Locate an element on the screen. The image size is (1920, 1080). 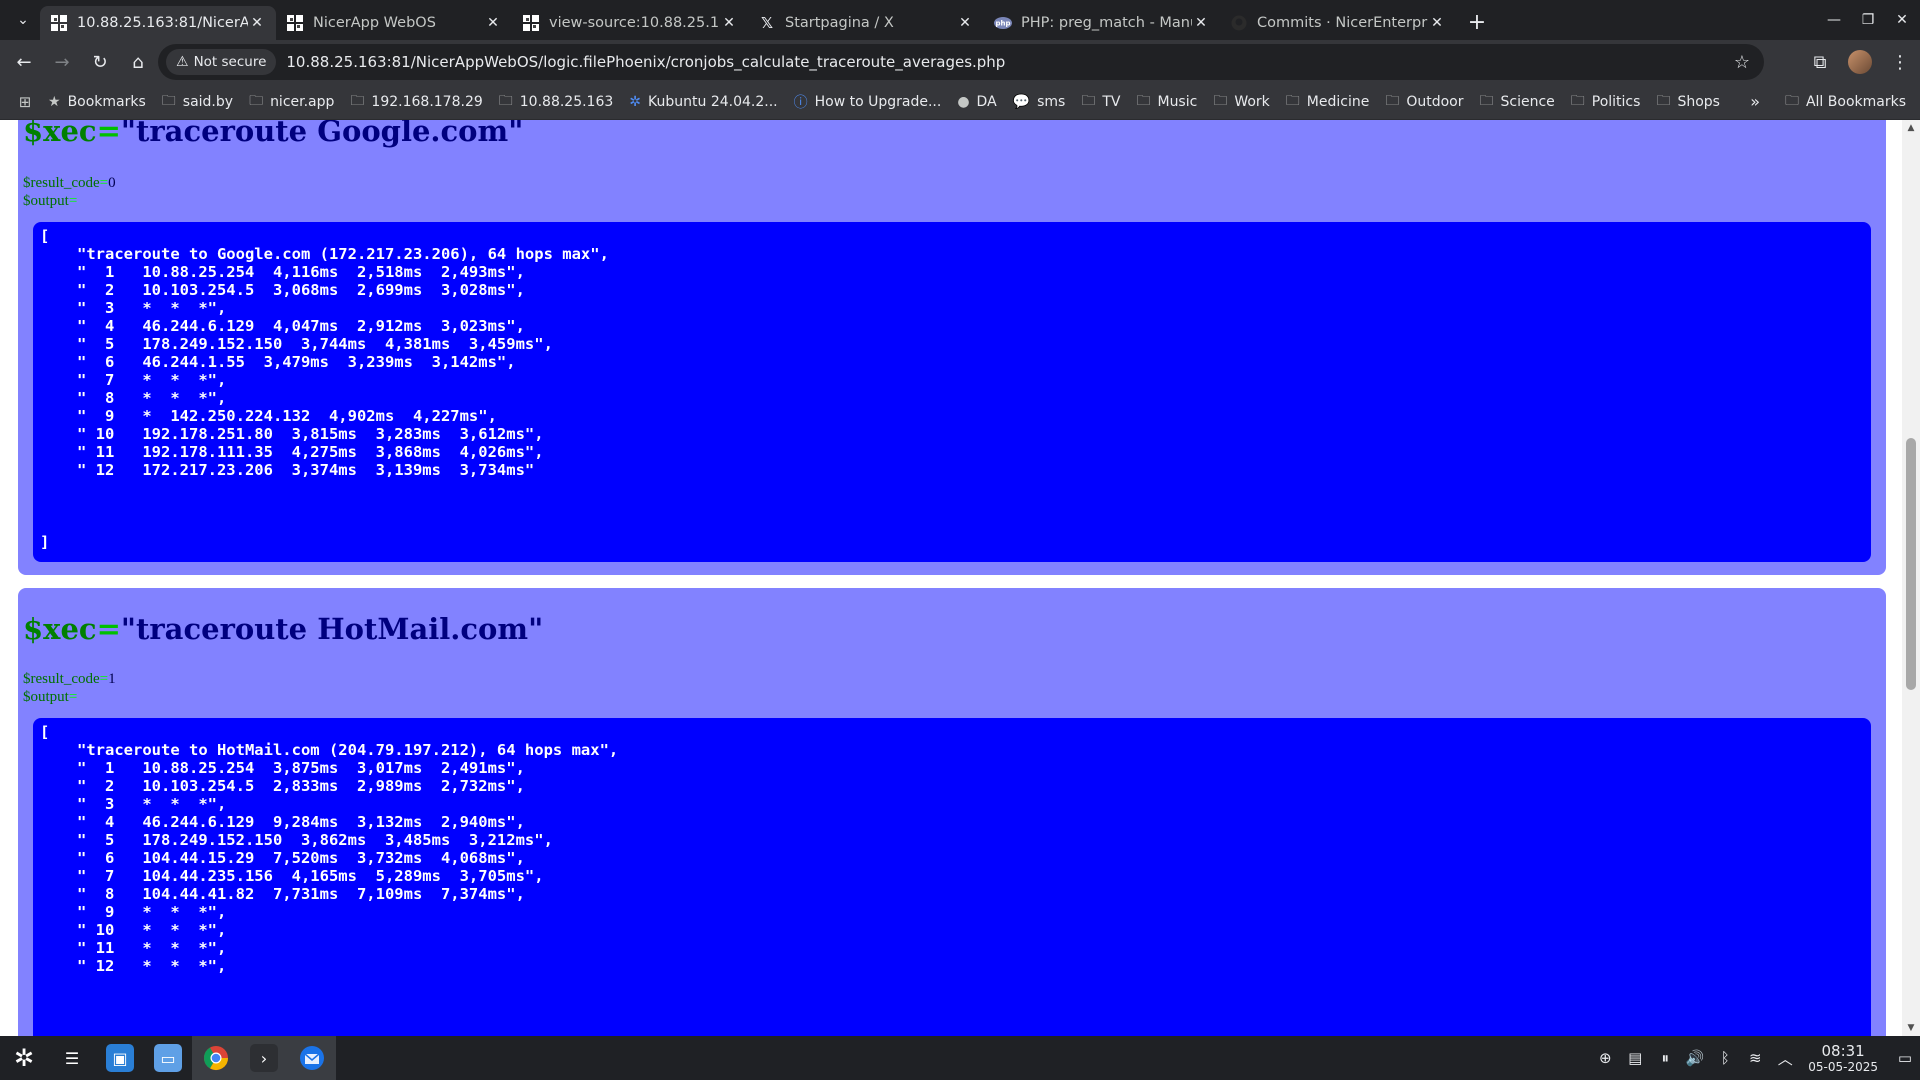
exec-value: "traceroute HotMail.com" is located at coordinates (332, 629).